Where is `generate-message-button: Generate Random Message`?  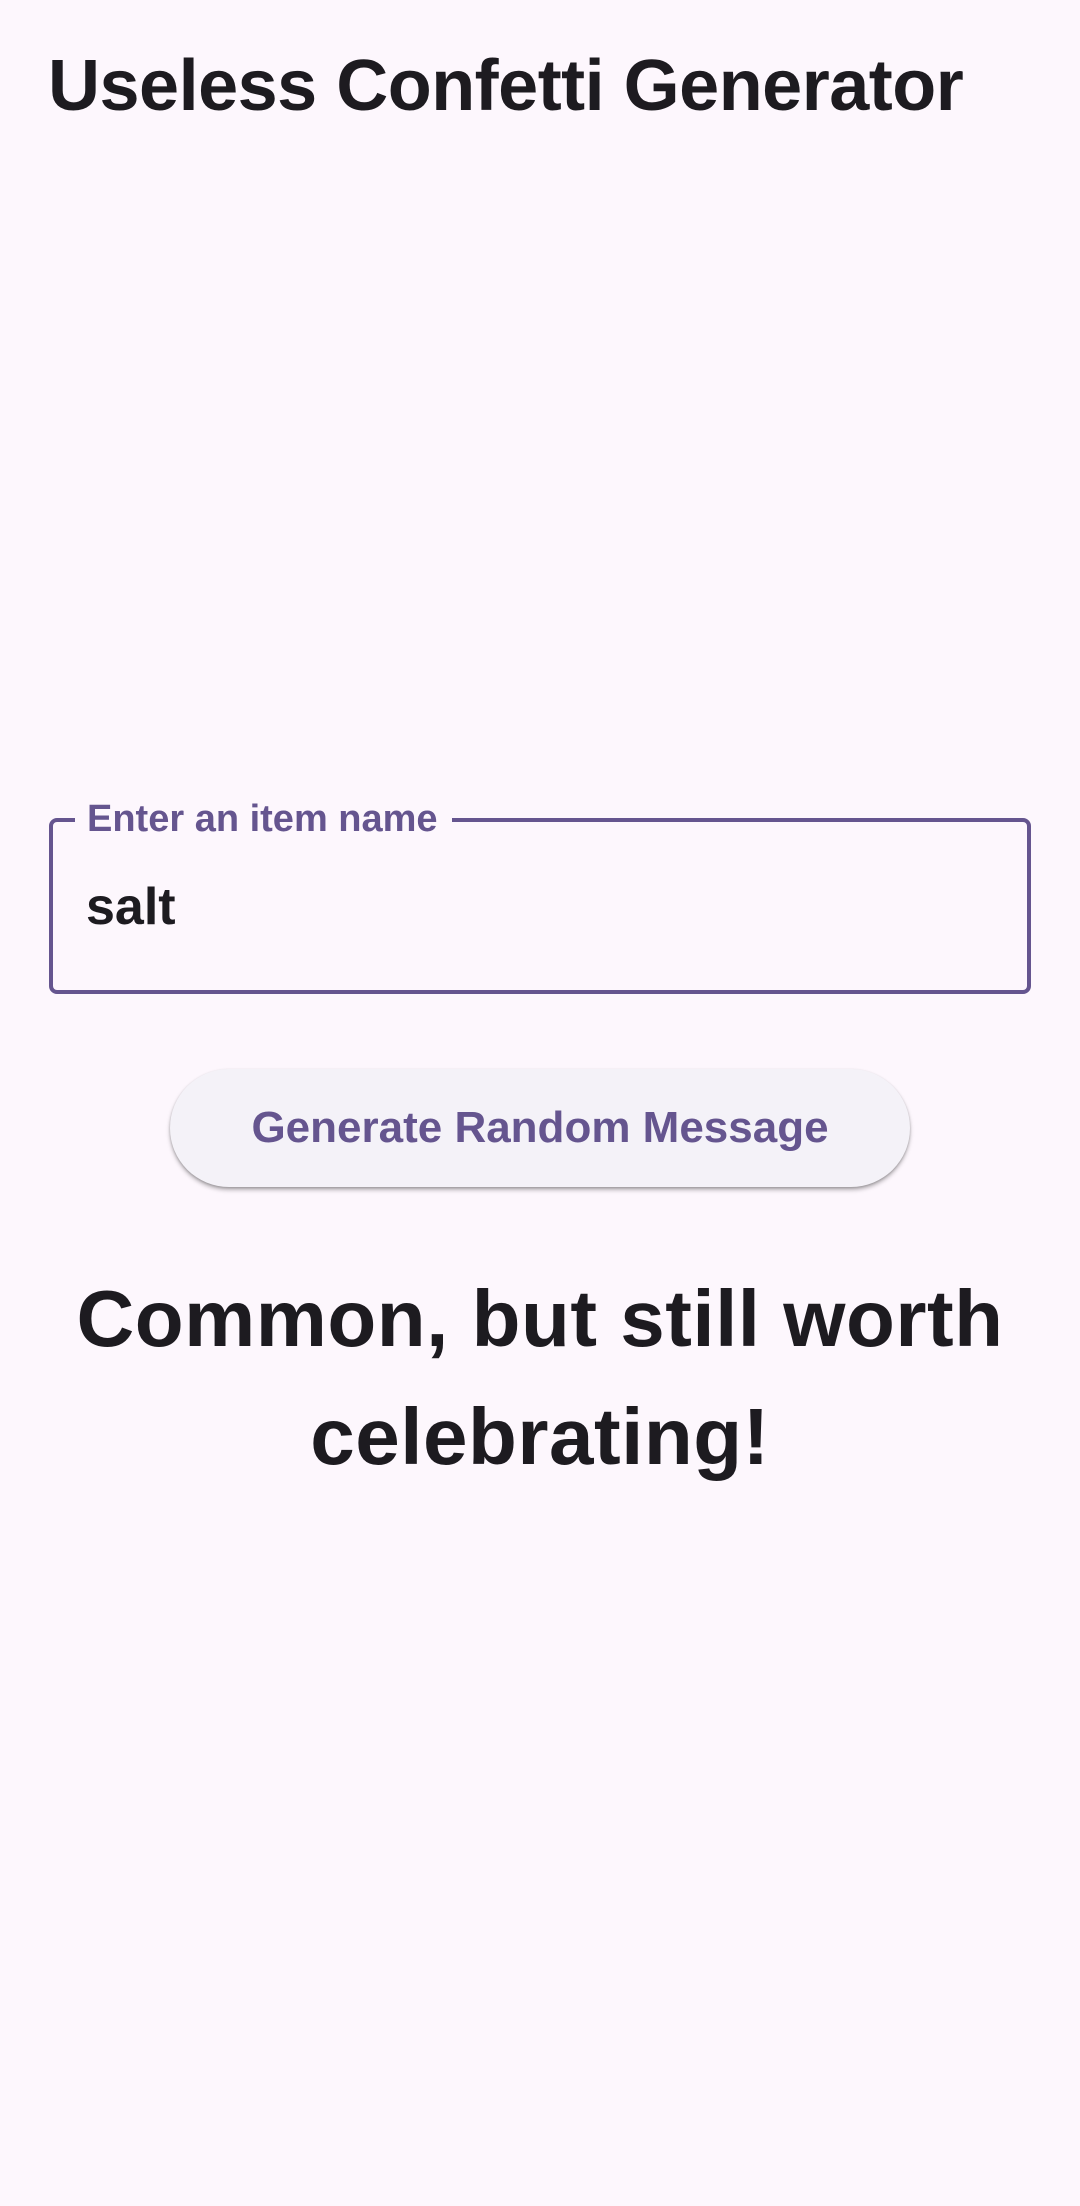 generate-message-button: Generate Random Message is located at coordinates (540, 1128).